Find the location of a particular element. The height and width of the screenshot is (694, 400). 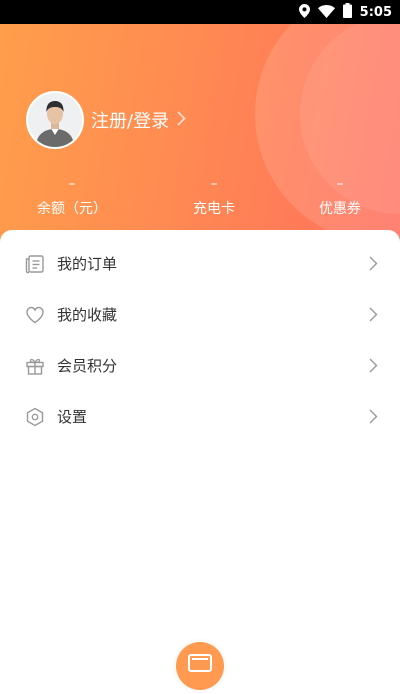

stat-balance-label: 余额（元） is located at coordinates (72, 209).